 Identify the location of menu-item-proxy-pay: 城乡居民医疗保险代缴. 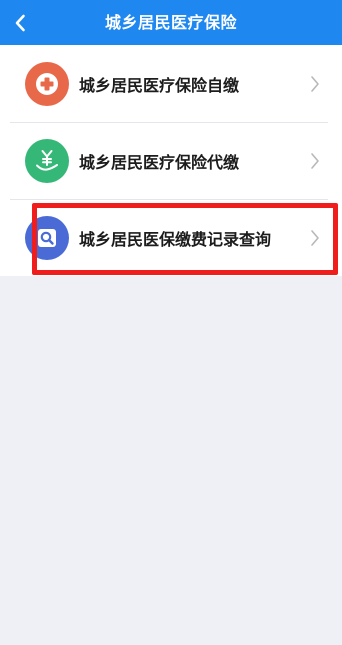
(171, 160).